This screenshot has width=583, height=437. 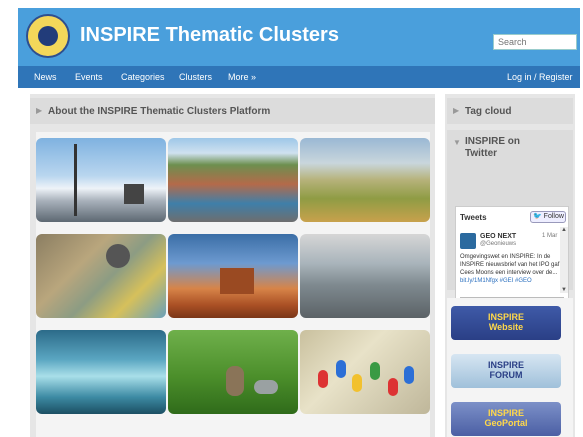 I want to click on gallery-image-desert, so click(x=233, y=276).